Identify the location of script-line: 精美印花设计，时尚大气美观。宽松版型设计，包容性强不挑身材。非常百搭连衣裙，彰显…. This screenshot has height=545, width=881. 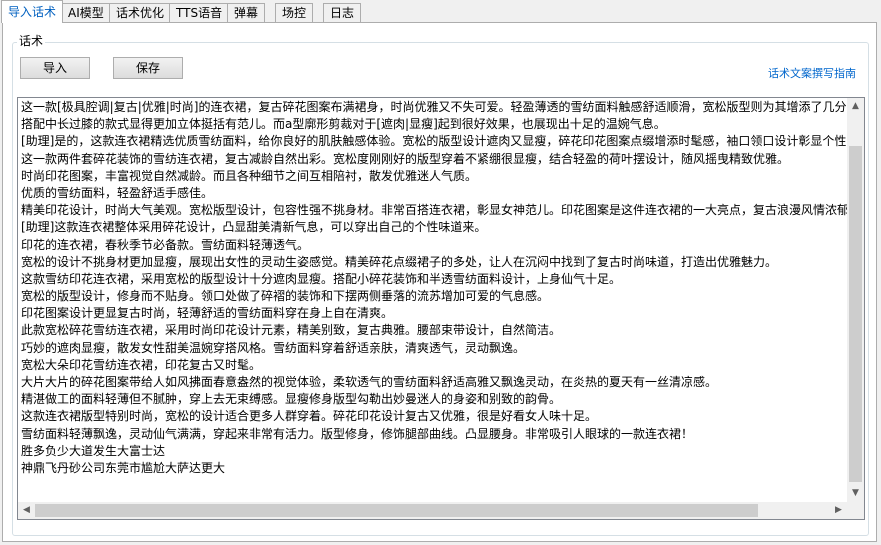
(434, 210).